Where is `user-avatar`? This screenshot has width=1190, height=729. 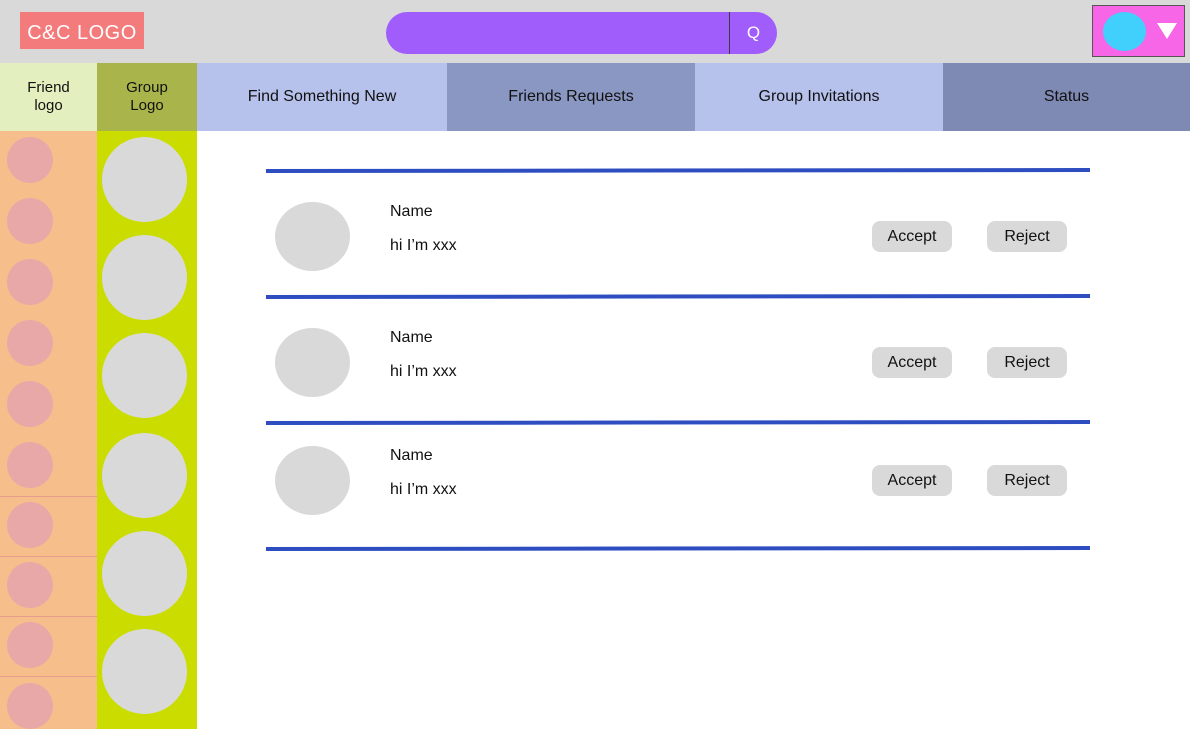
user-avatar is located at coordinates (1124, 31).